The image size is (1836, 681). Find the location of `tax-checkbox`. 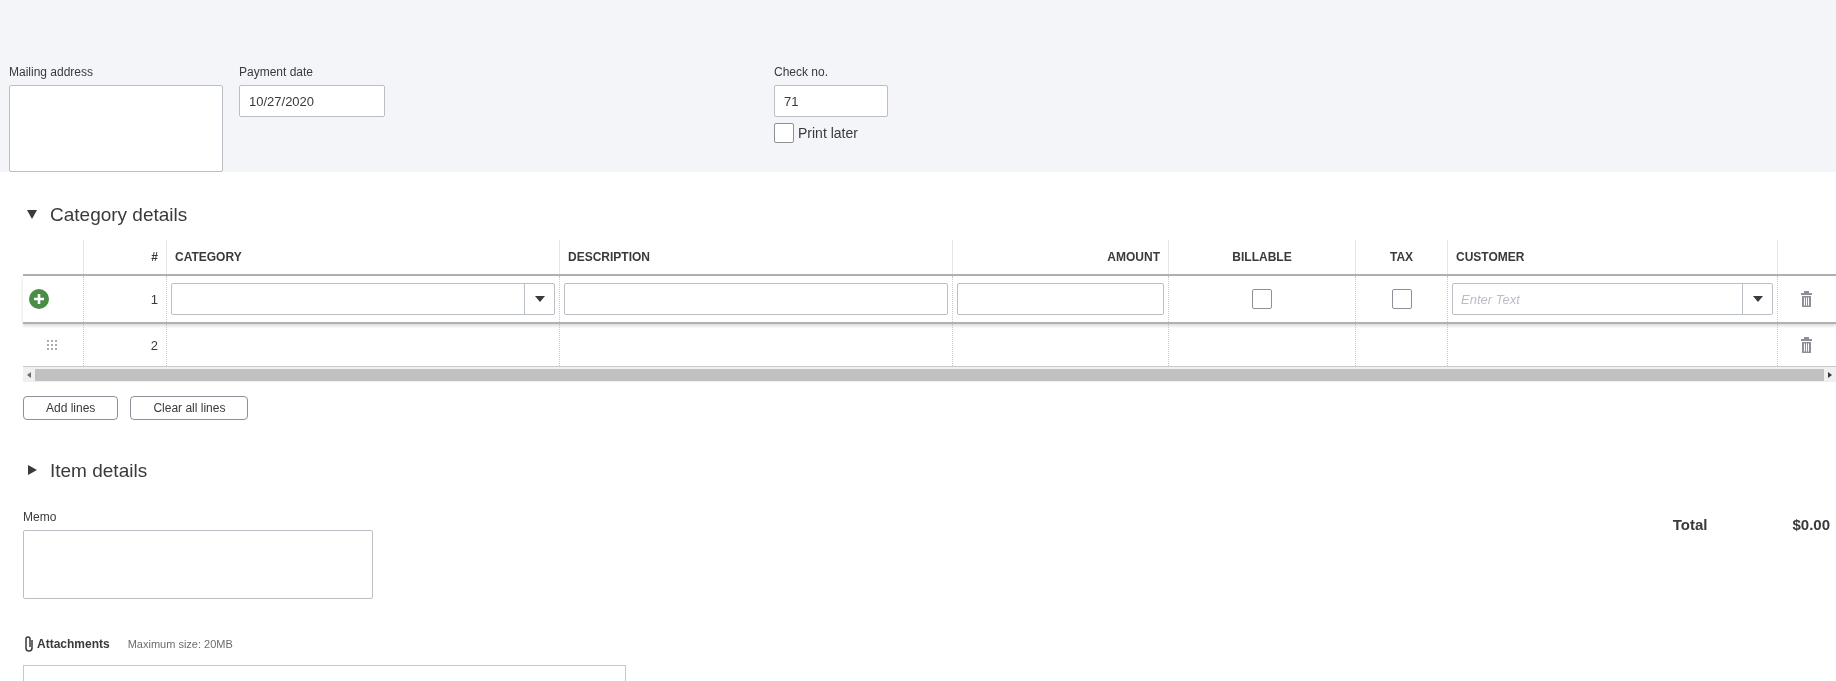

tax-checkbox is located at coordinates (1401, 299).